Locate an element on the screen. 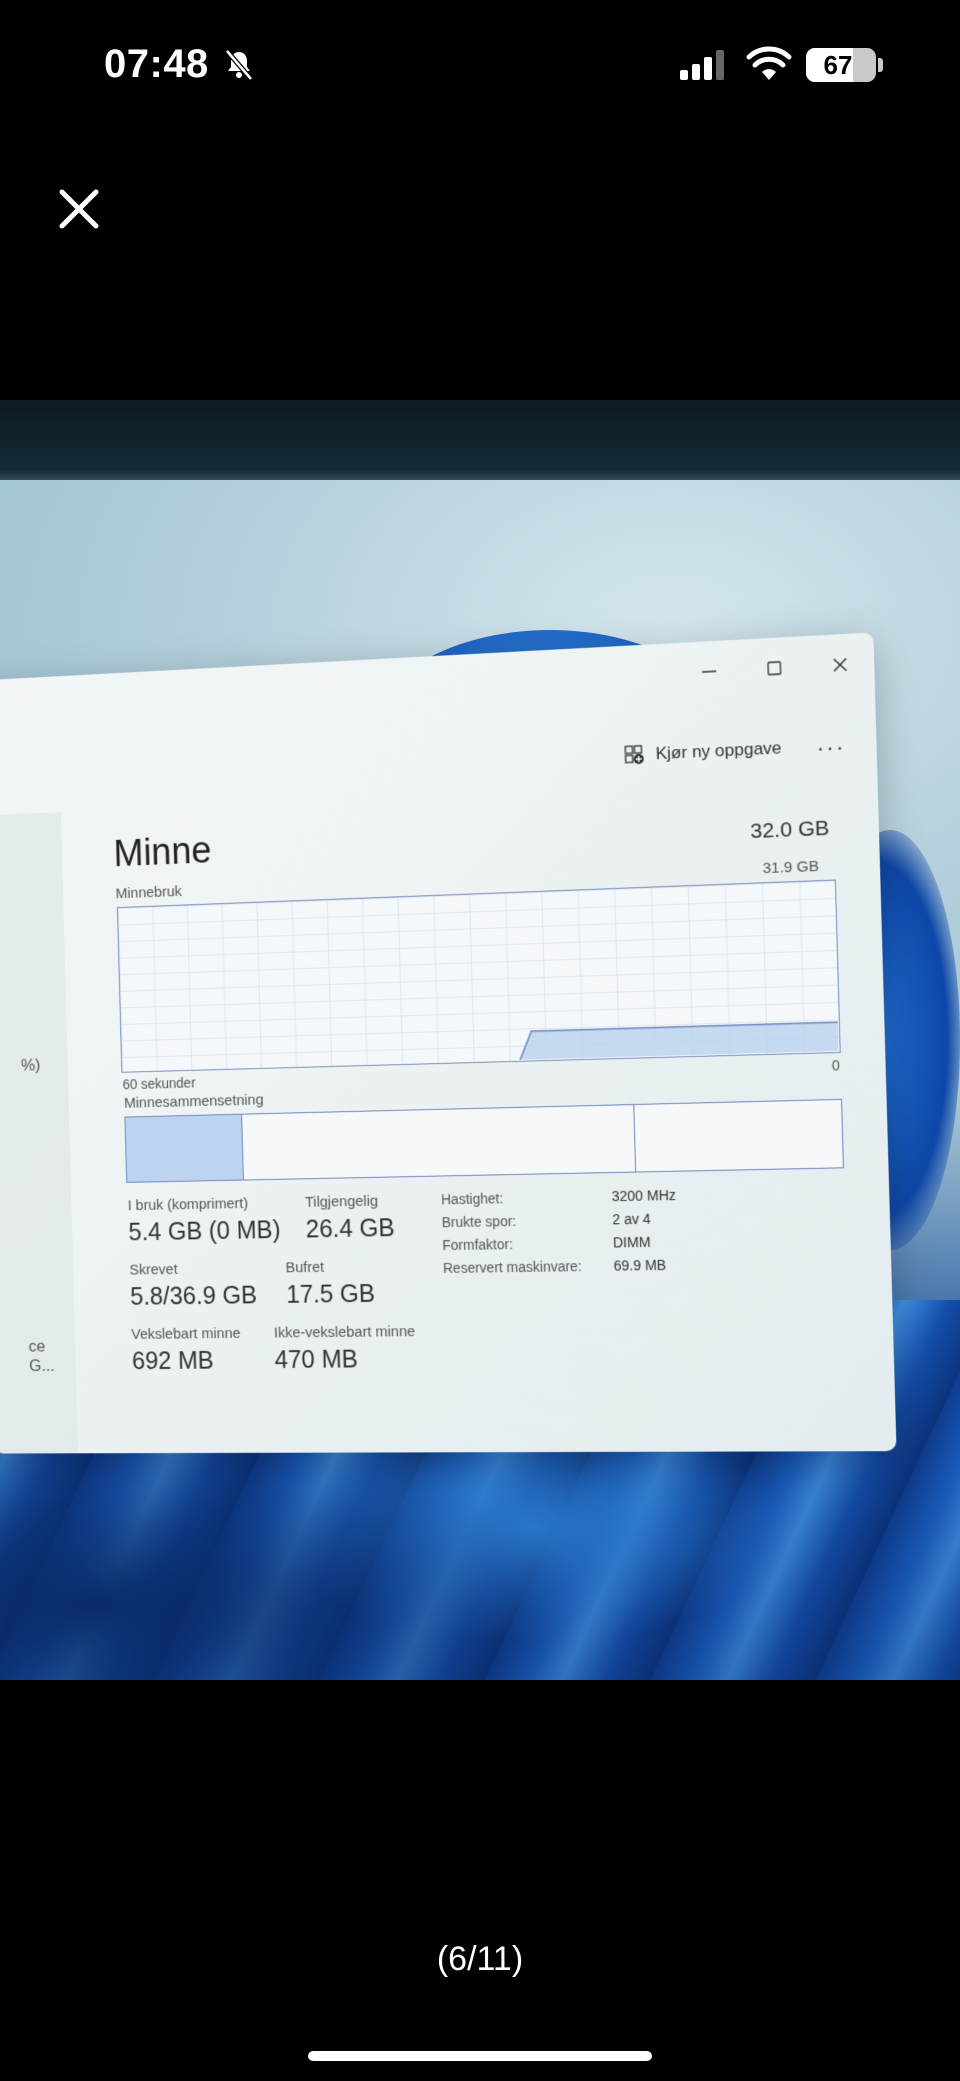 The height and width of the screenshot is (2081, 960). graph-x-left-label: 60 sekunder is located at coordinates (159, 1083).